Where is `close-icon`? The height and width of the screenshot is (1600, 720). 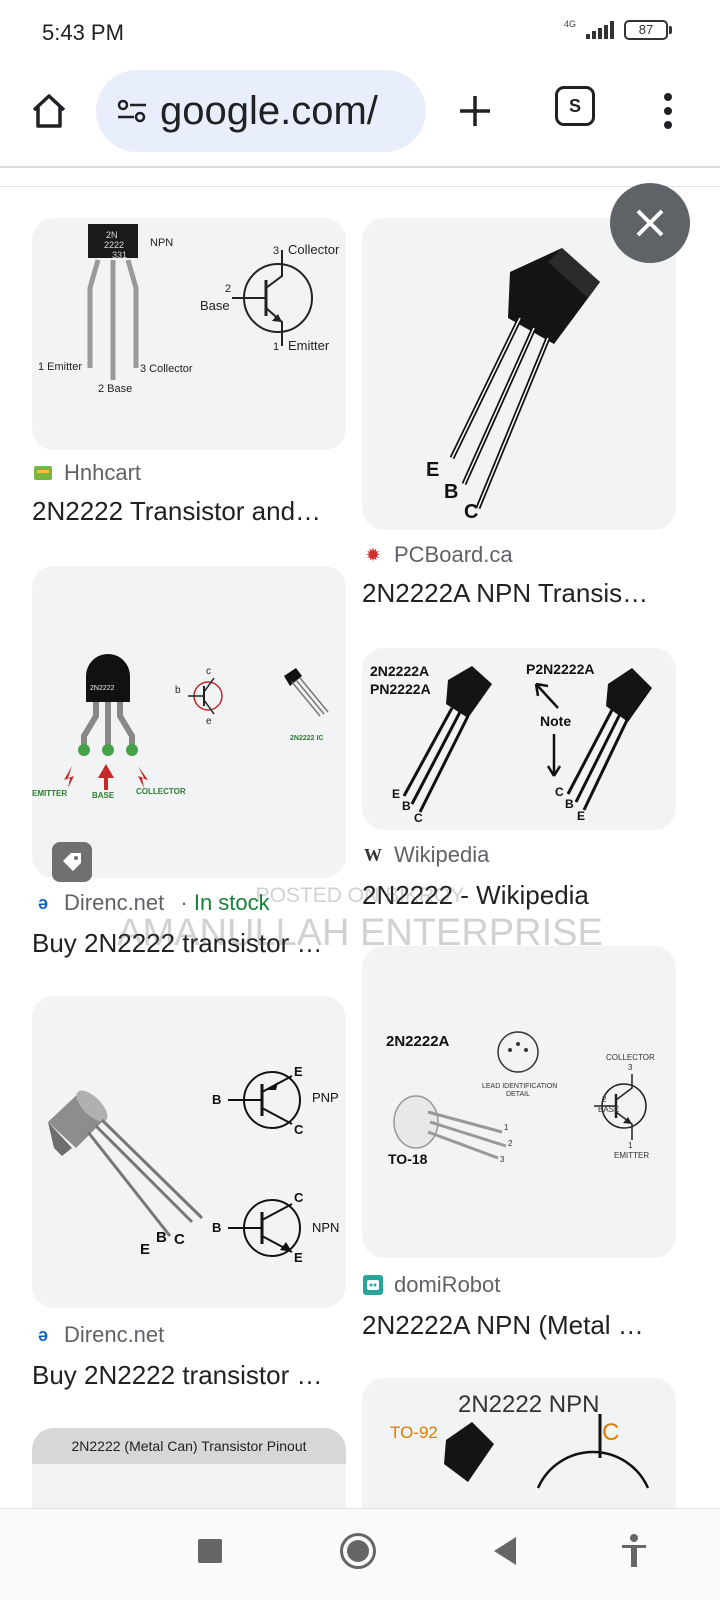 close-icon is located at coordinates (650, 223).